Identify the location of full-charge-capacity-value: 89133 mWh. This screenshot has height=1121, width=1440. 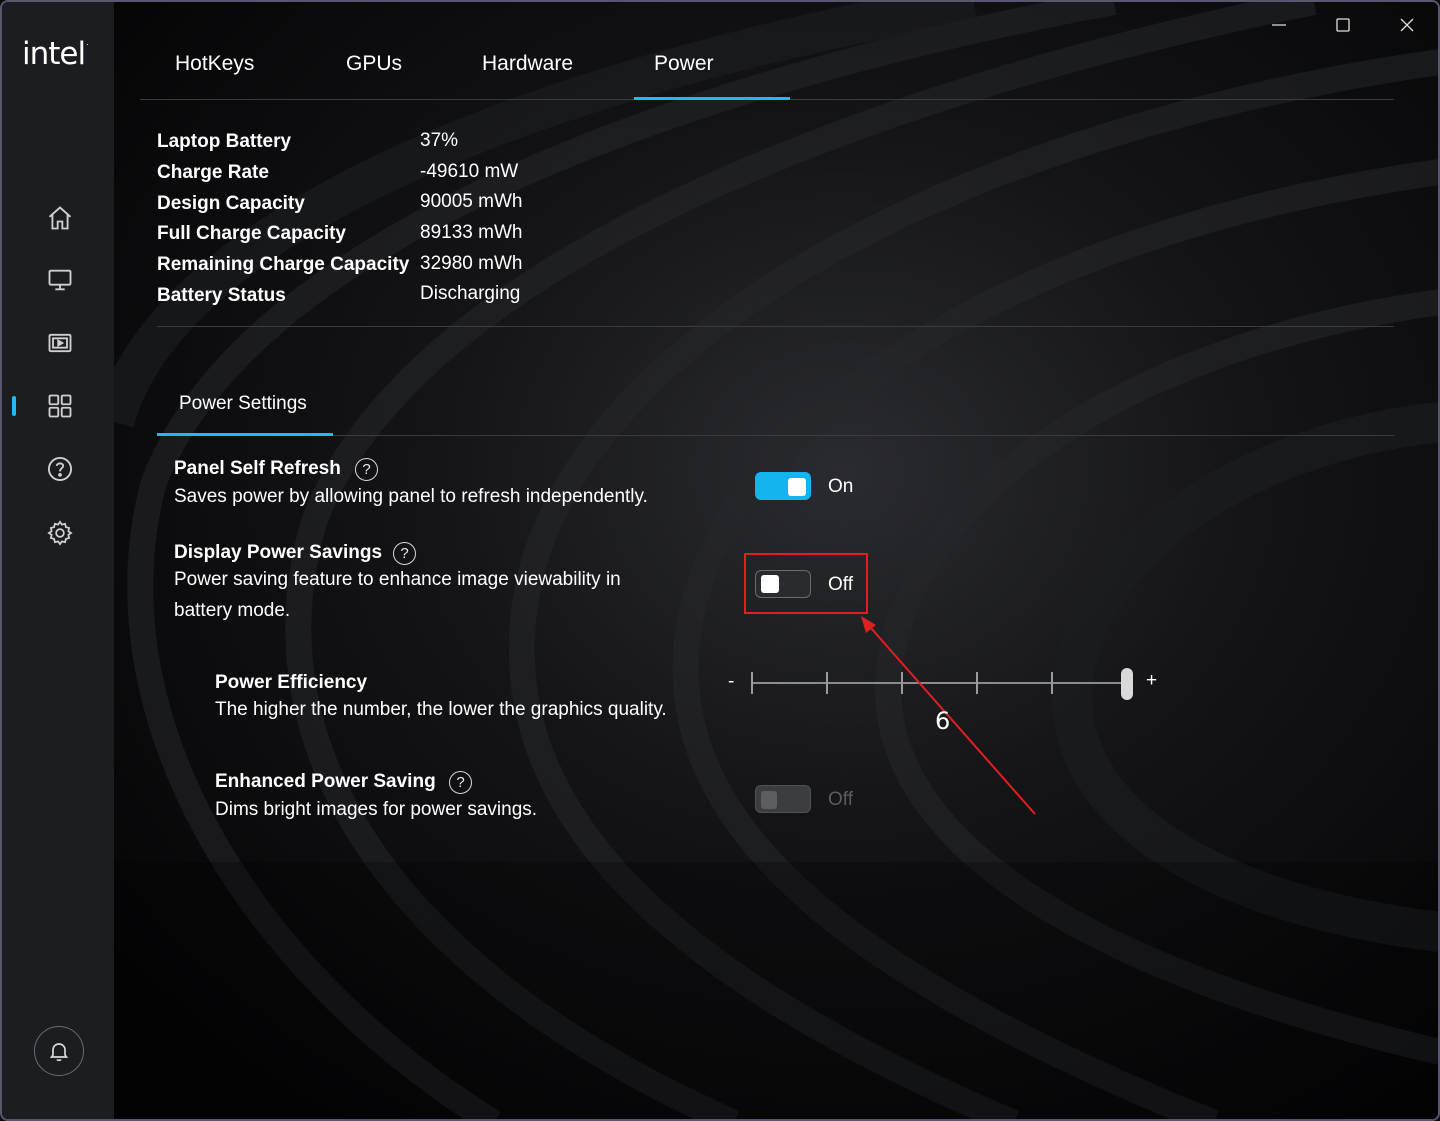
(471, 232).